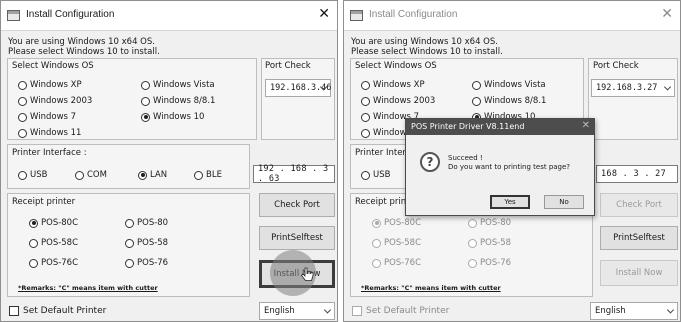 The image size is (681, 322). Describe the element at coordinates (44, 202) in the screenshot. I see `receipt-printer-label: Receipt printer` at that location.